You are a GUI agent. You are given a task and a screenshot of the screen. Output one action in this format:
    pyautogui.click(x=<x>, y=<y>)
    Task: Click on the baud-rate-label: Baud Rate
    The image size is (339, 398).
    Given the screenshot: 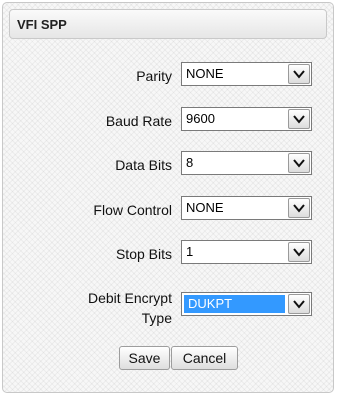 What is the action you would take?
    pyautogui.click(x=138, y=121)
    